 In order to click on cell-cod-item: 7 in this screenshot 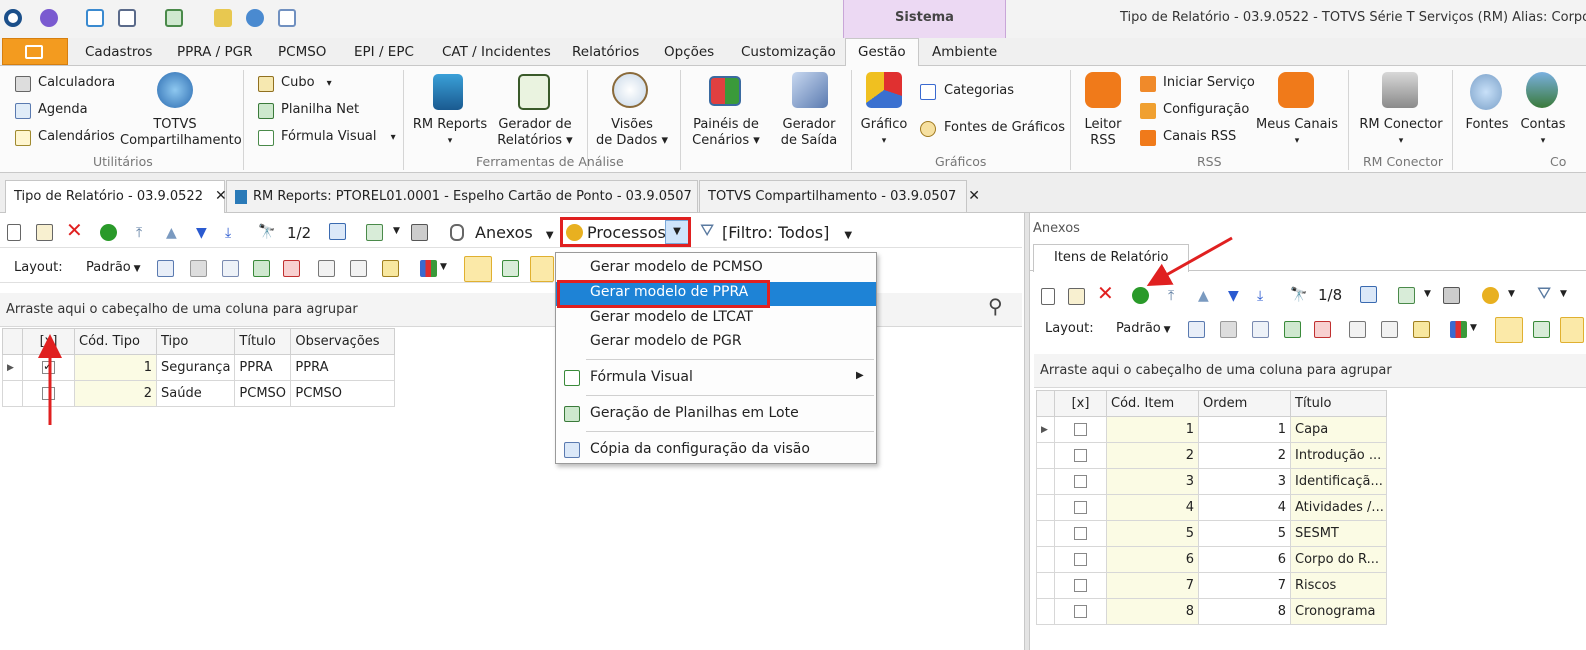, I will do `click(1152, 585)`.